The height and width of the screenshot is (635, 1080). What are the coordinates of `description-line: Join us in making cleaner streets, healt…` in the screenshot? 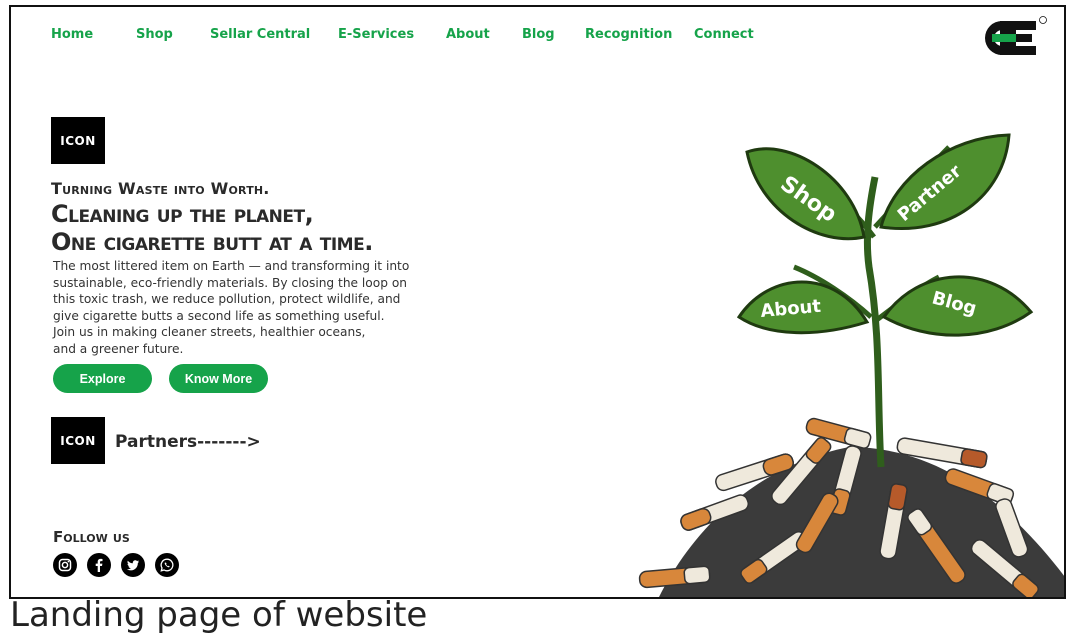 It's located at (209, 332).